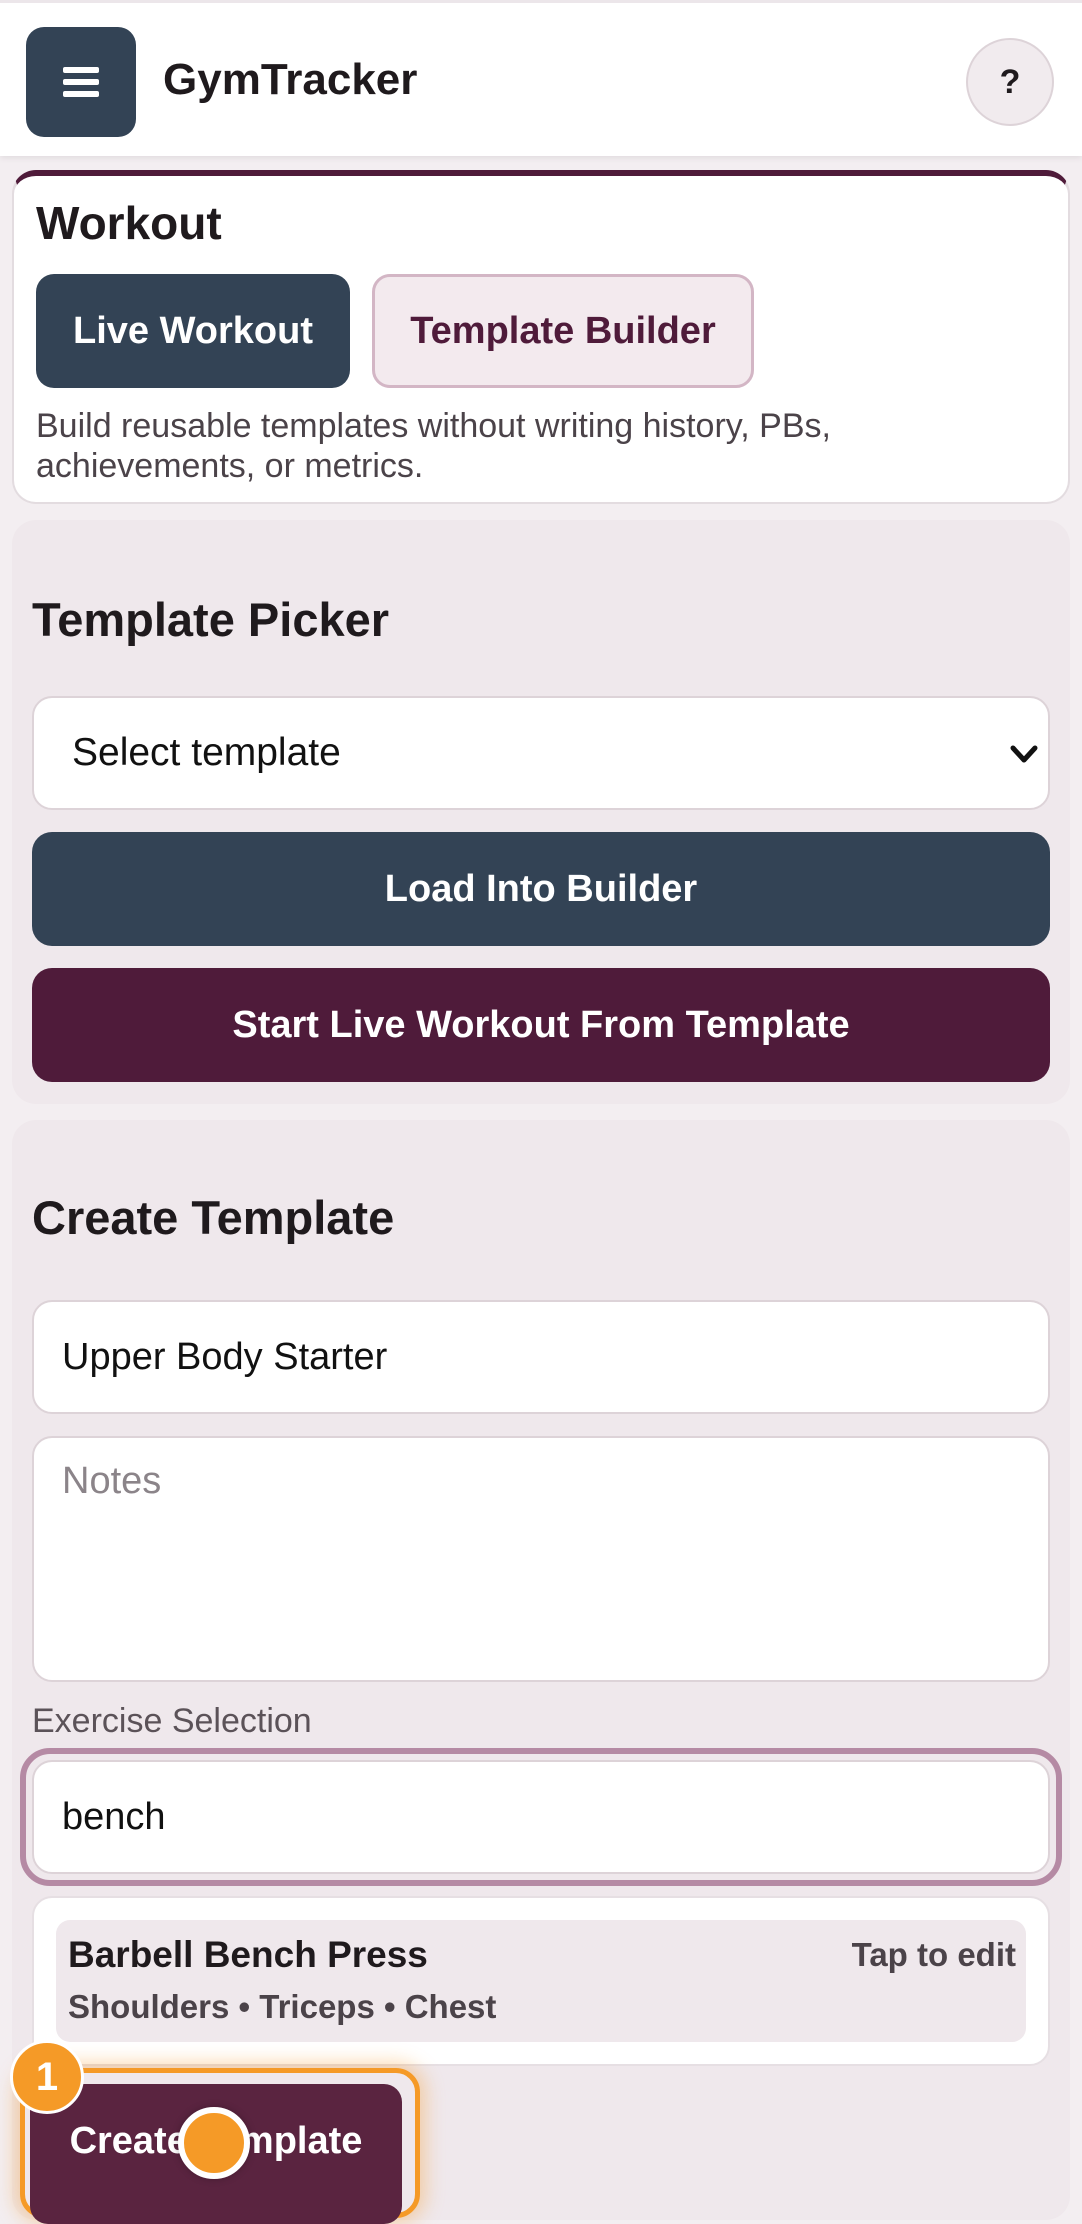 This screenshot has height=2224, width=1082. What do you see at coordinates (1024, 754) in the screenshot?
I see `chevron-down-icon` at bounding box center [1024, 754].